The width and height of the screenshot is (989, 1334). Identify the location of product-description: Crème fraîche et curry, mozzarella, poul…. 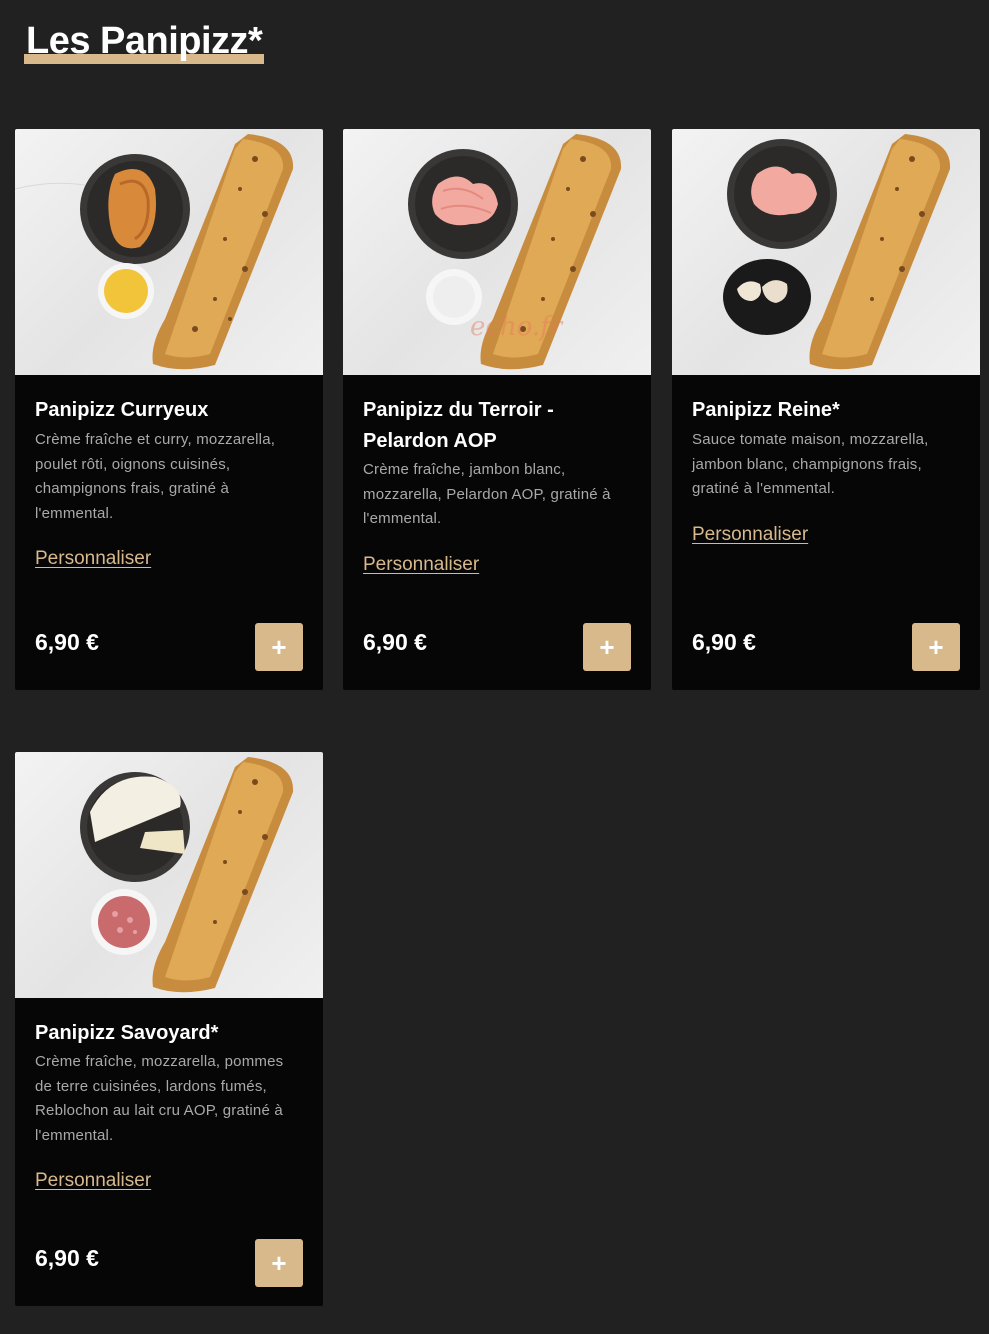
(155, 476).